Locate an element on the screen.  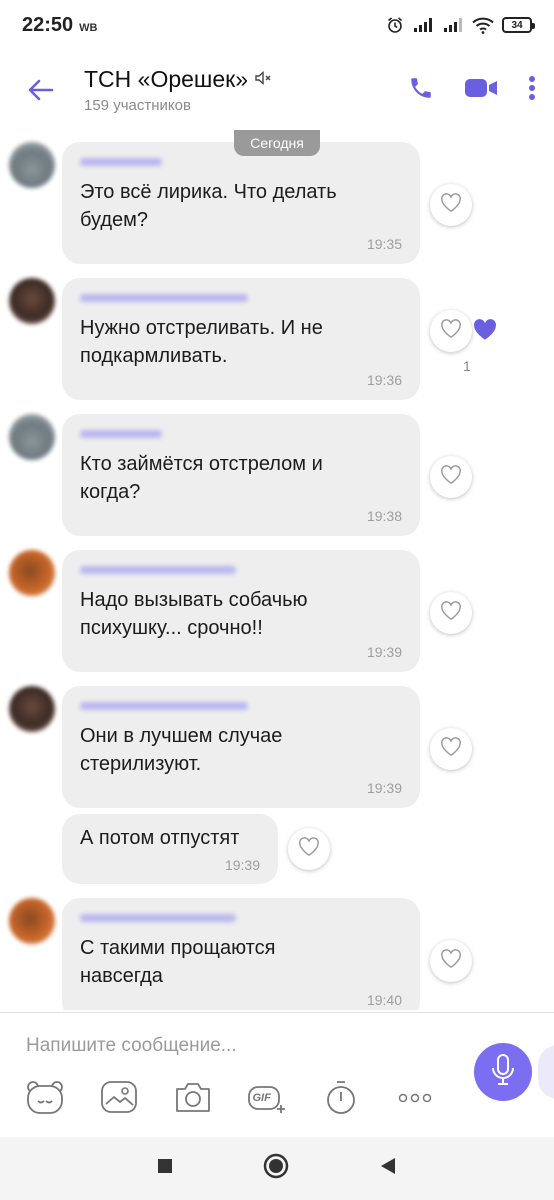
status-time: 22:50 is located at coordinates (48, 24).